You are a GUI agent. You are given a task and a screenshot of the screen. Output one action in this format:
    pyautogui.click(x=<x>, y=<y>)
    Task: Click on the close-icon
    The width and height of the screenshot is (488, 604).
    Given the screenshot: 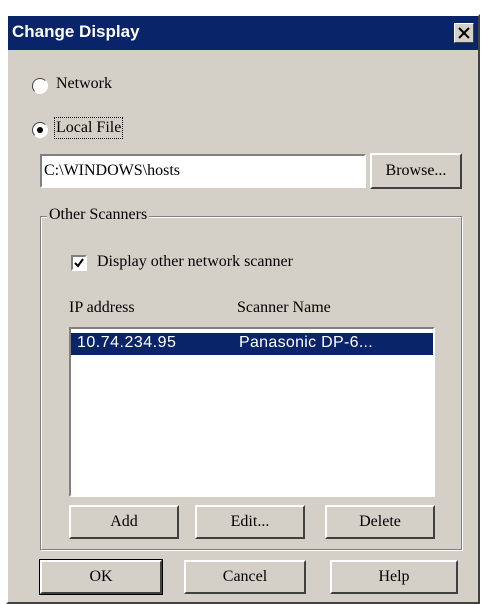 What is the action you would take?
    pyautogui.click(x=464, y=33)
    